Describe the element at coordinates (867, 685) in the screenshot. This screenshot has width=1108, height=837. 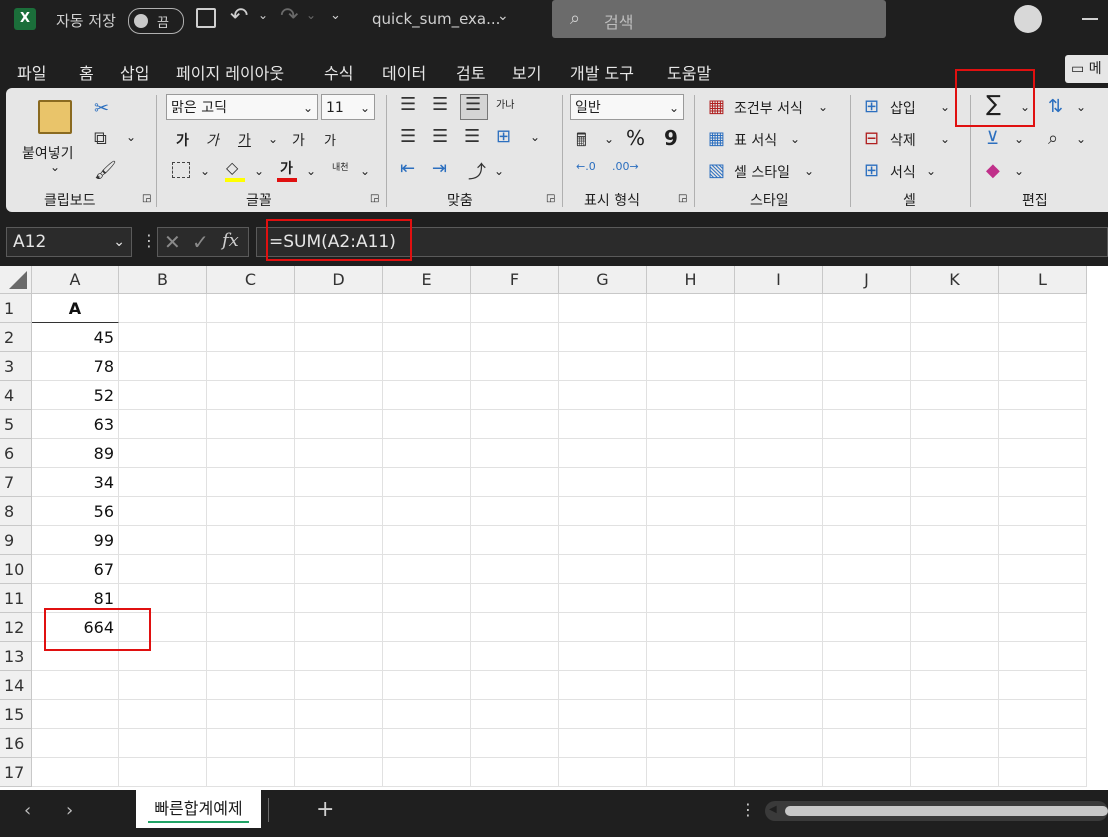
I see `cell-j14` at that location.